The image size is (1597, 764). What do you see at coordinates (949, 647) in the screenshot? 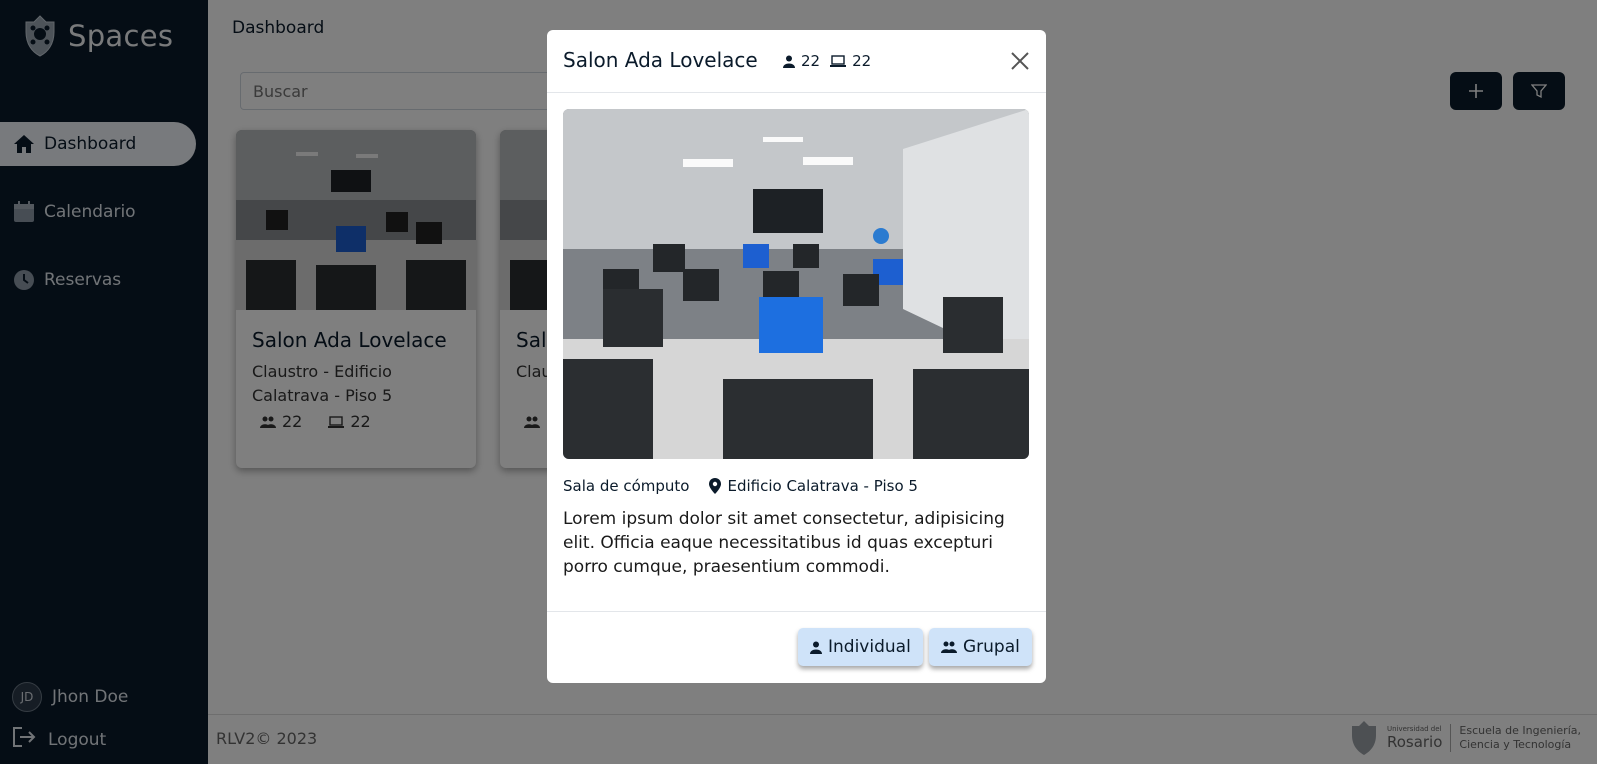
I see `users-icon` at bounding box center [949, 647].